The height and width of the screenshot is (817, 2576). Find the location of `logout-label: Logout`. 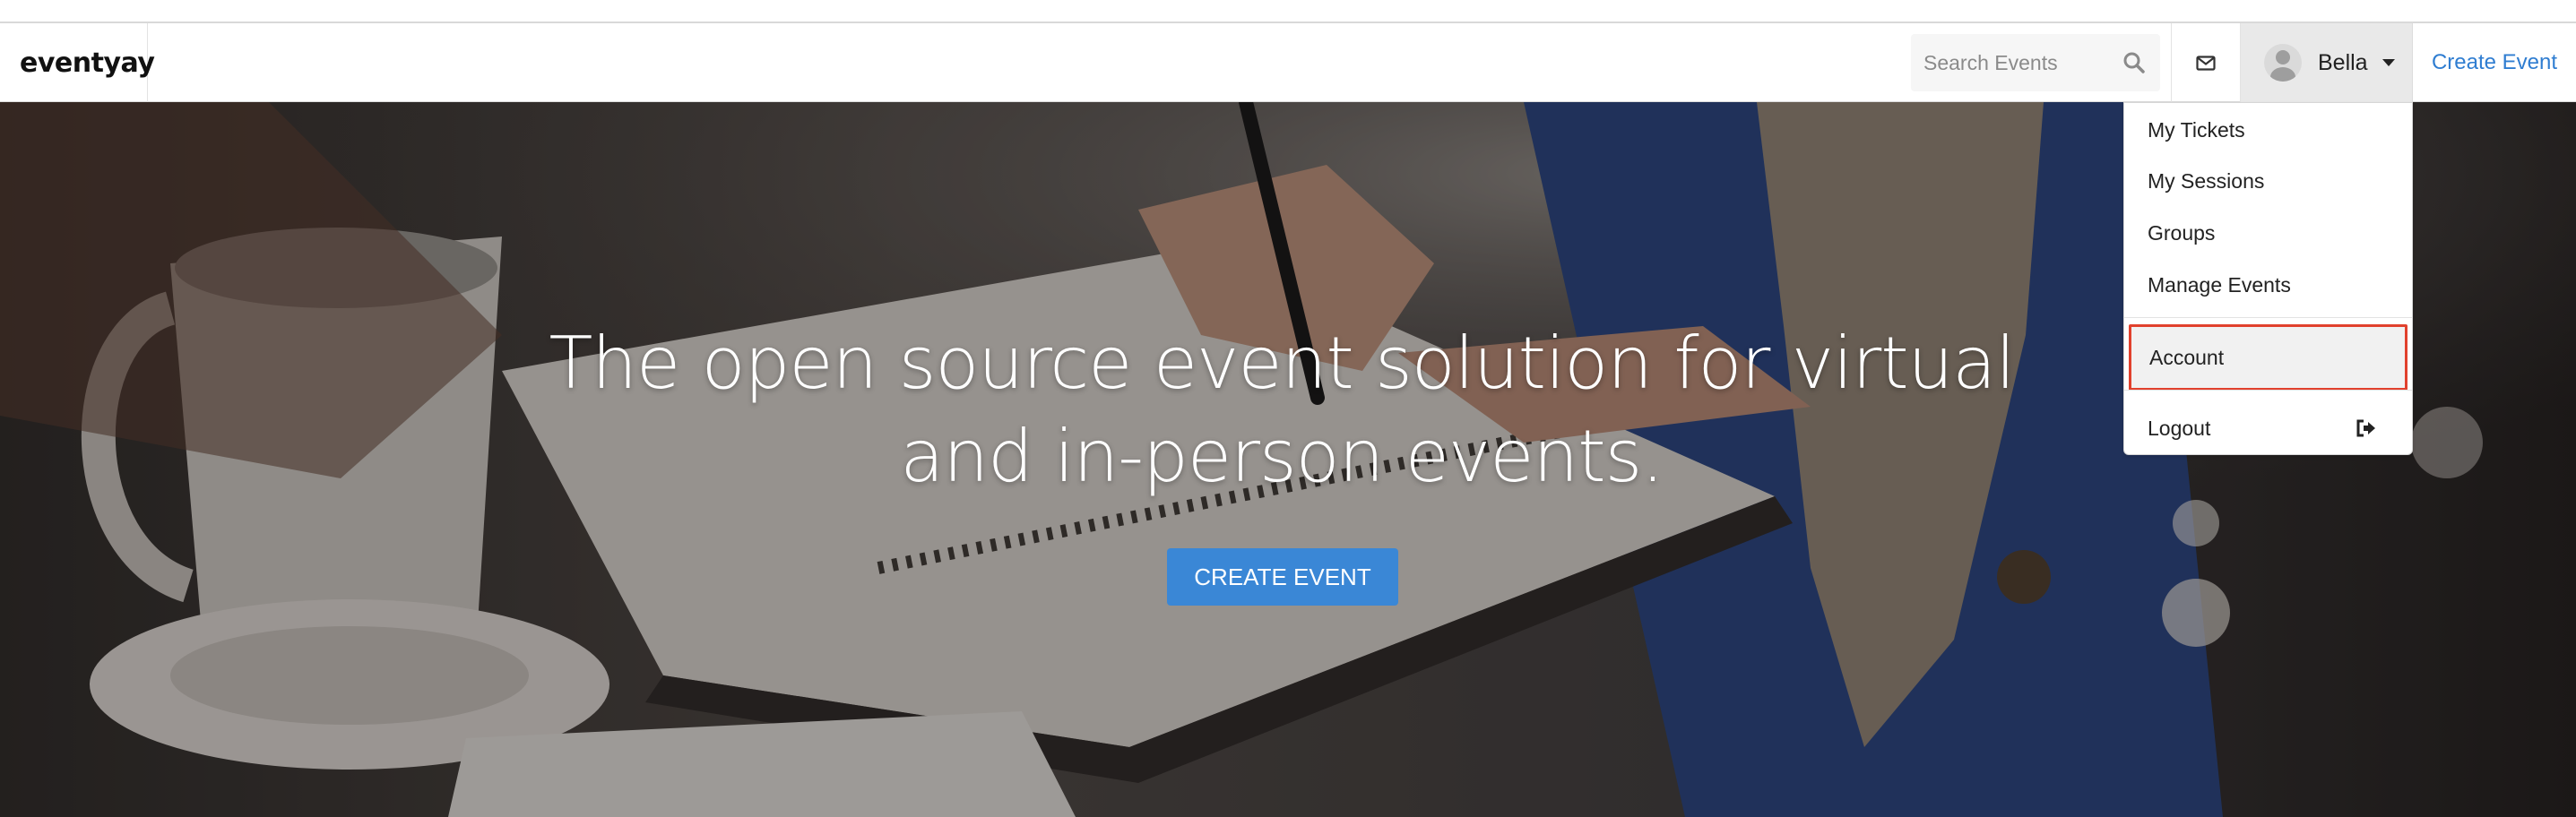

logout-label: Logout is located at coordinates (2179, 428).